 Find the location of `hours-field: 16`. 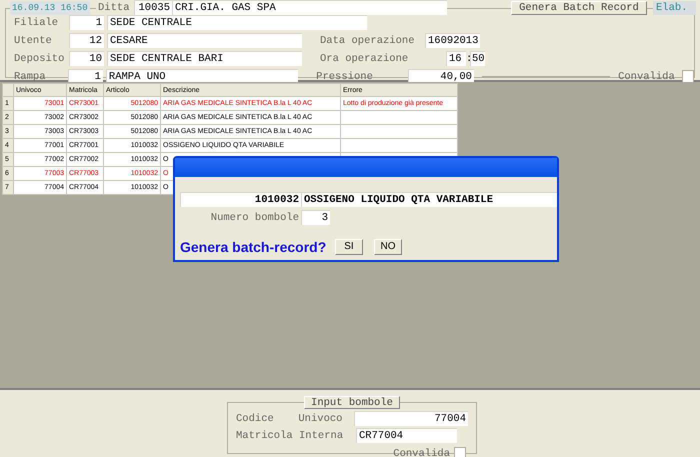

hours-field: 16 is located at coordinates (456, 58).